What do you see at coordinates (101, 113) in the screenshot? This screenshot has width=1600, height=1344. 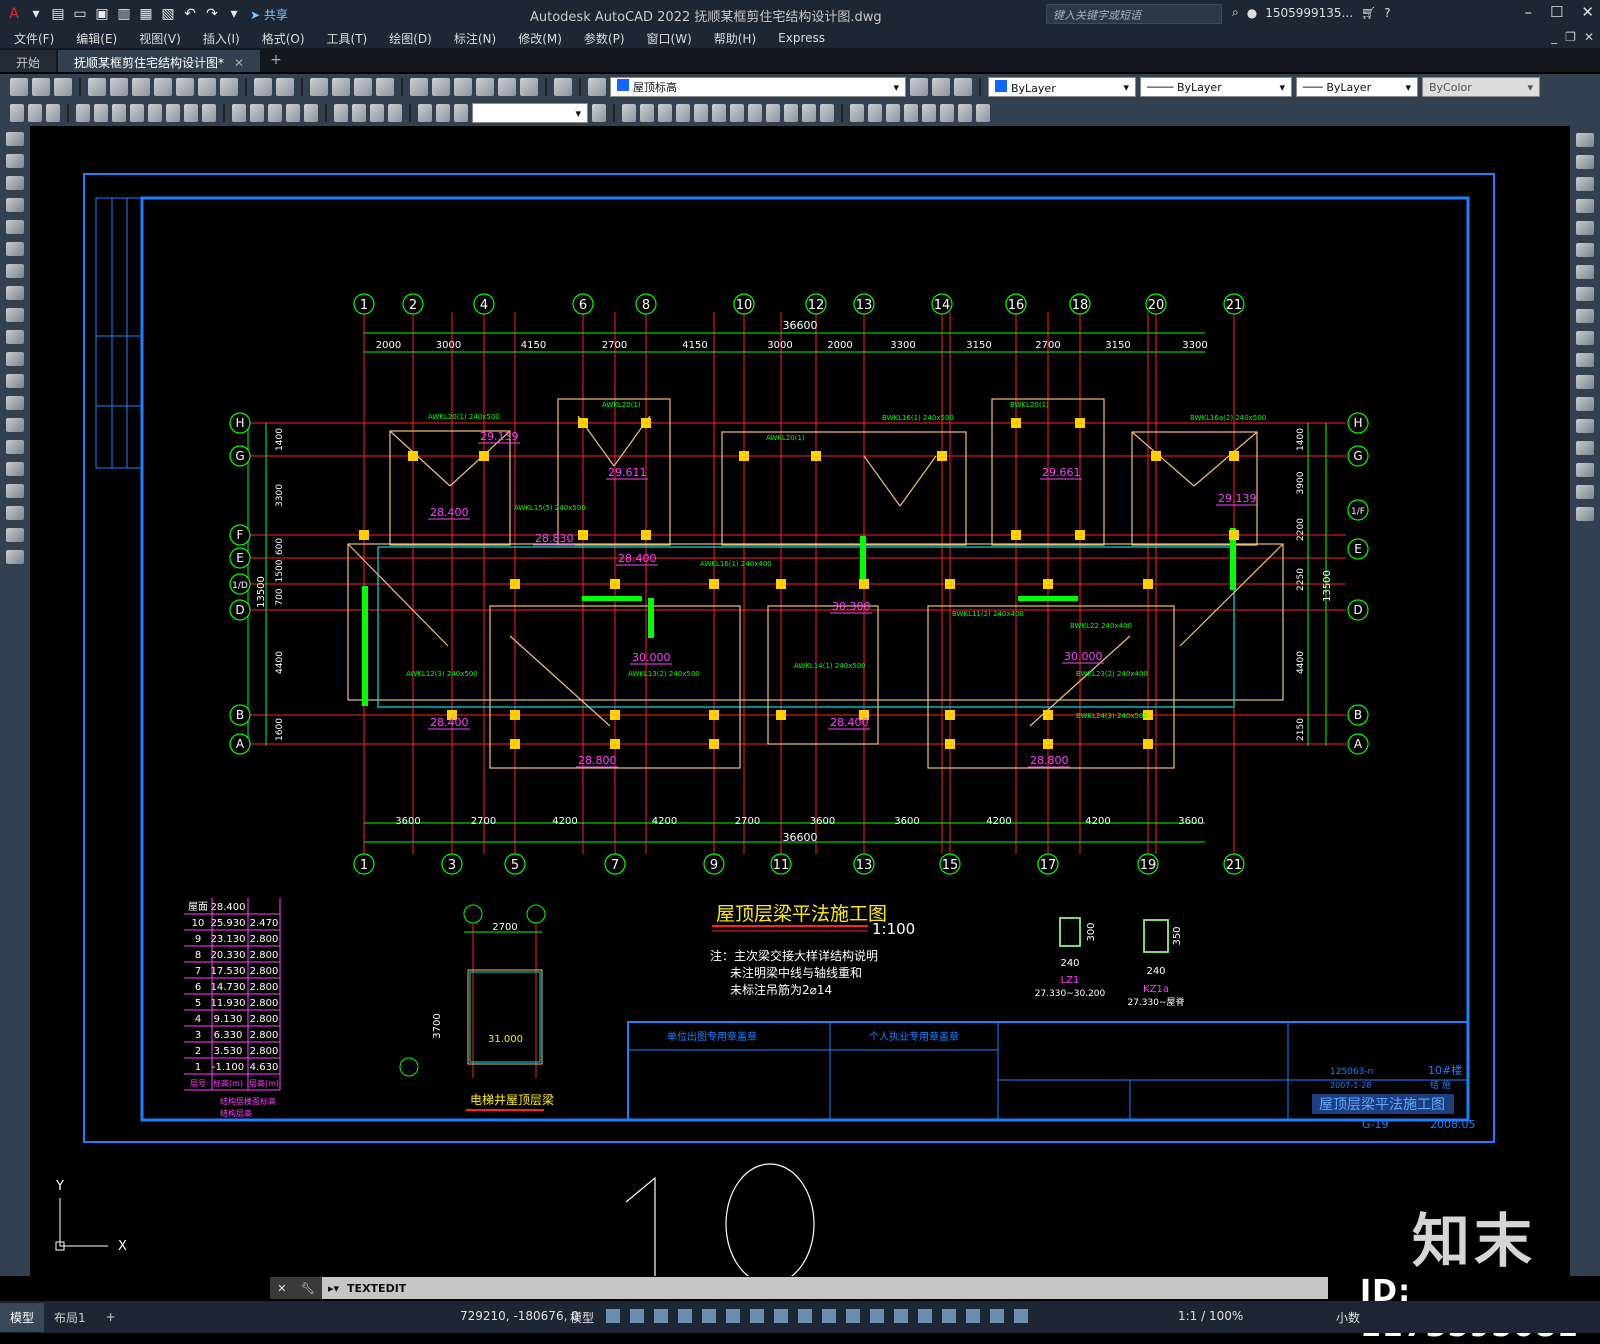 I see `aligned-dim-icon` at bounding box center [101, 113].